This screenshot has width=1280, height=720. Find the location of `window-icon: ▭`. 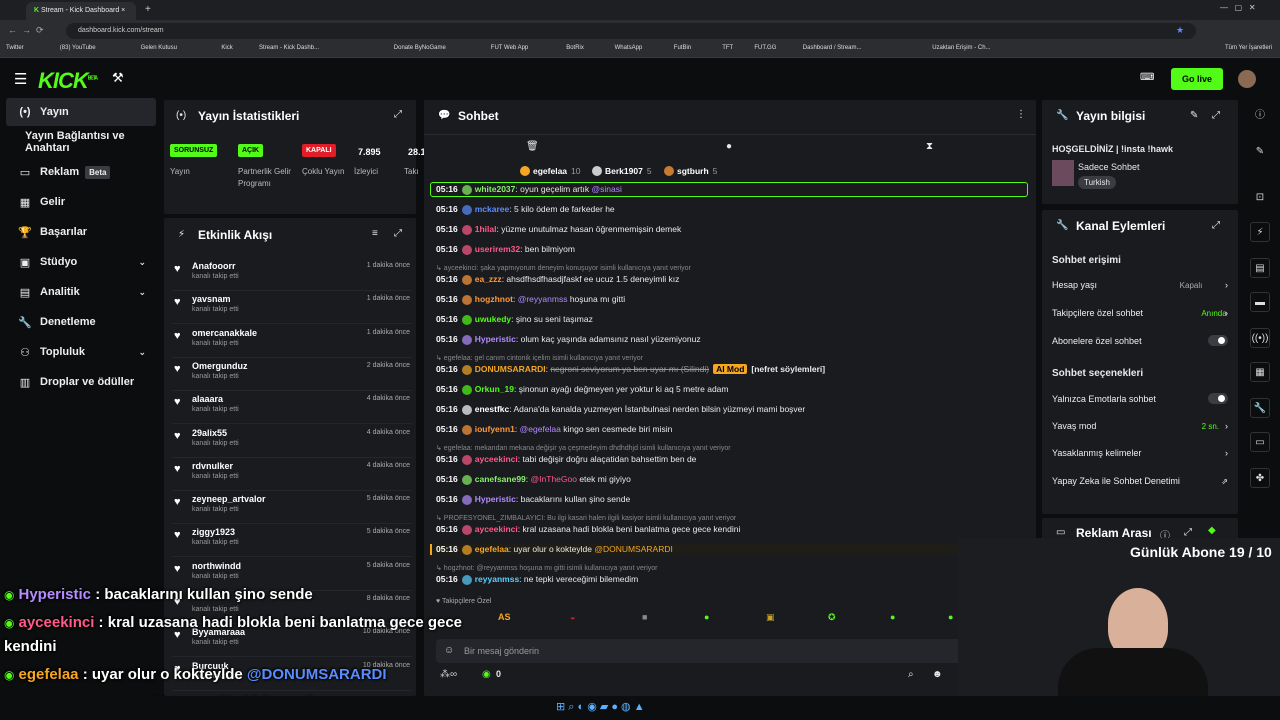

window-icon: ▭ is located at coordinates (1260, 442).